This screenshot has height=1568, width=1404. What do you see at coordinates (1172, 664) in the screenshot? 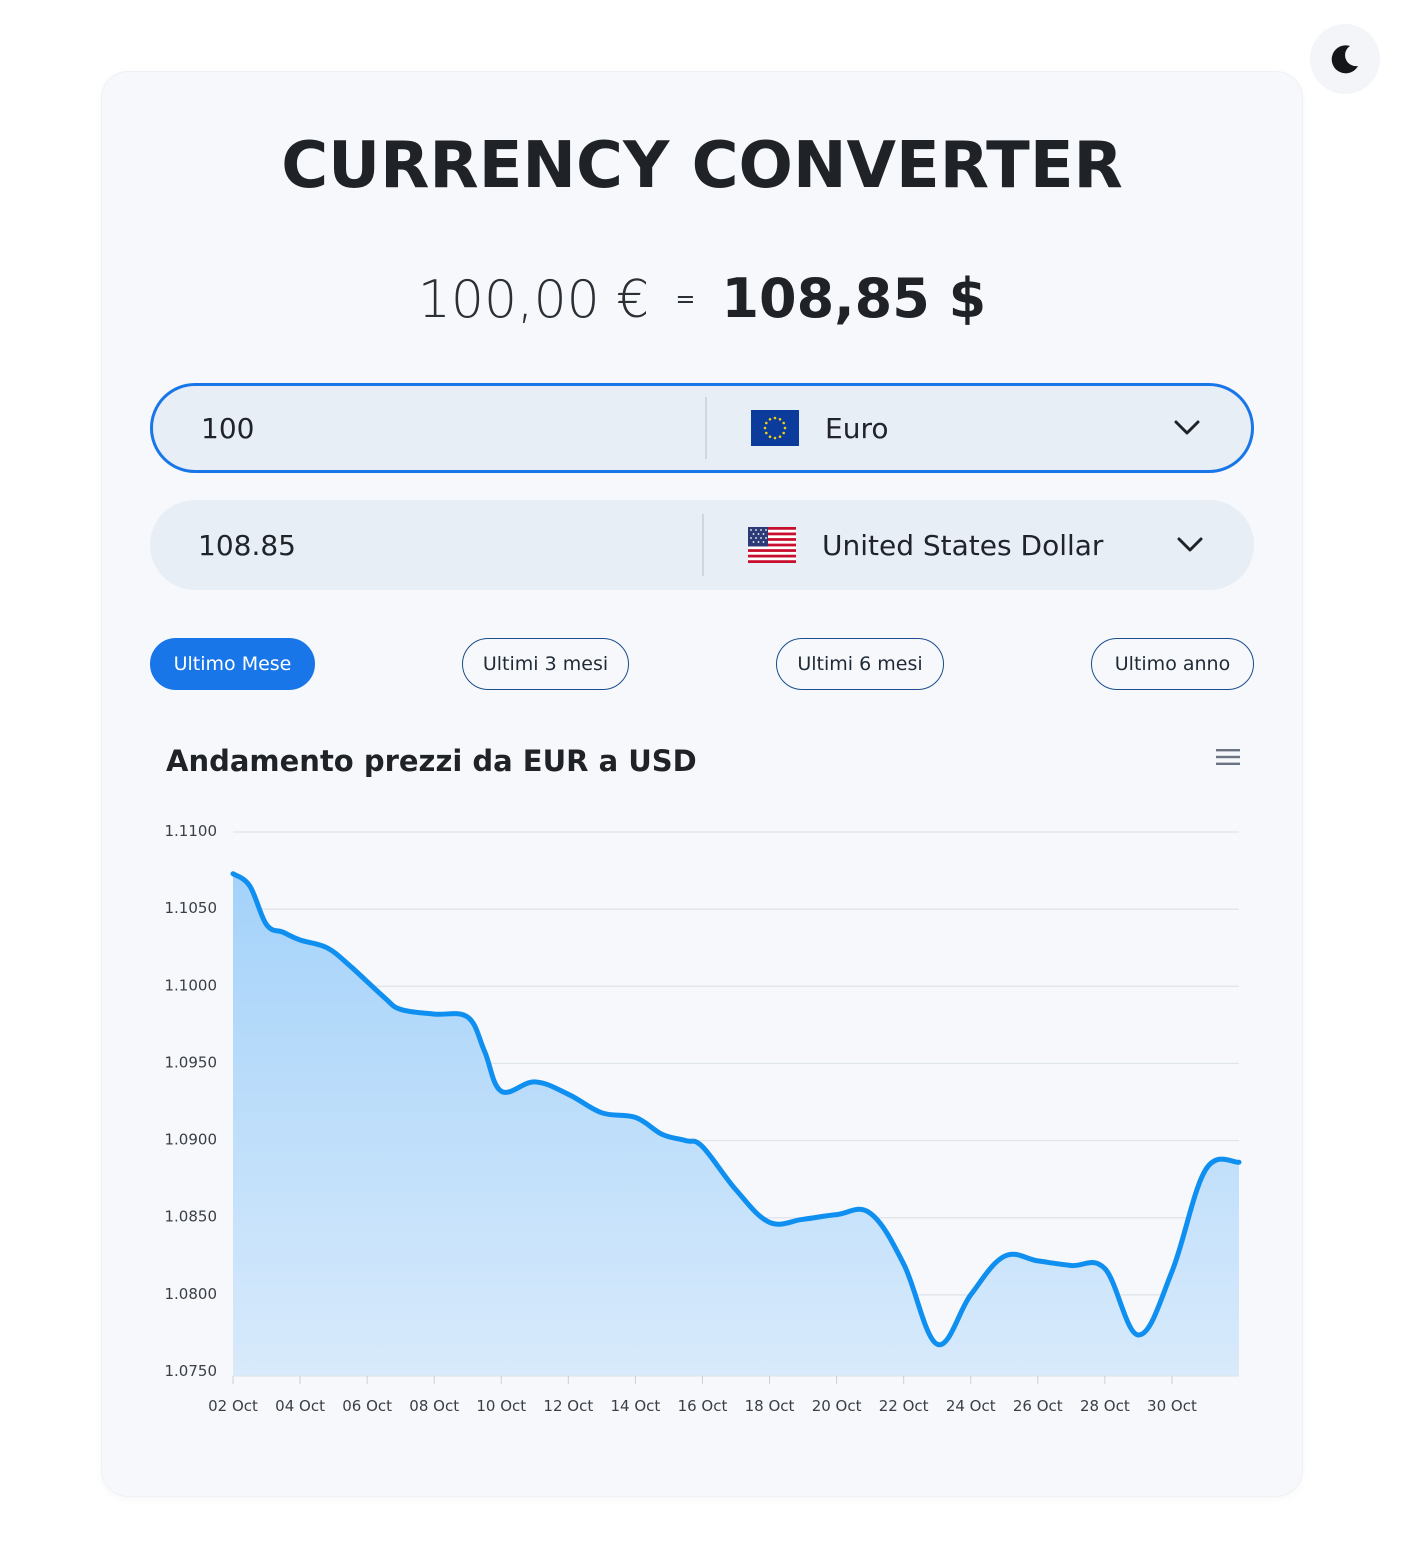
I see `period-button-last-year: Ultimo anno` at bounding box center [1172, 664].